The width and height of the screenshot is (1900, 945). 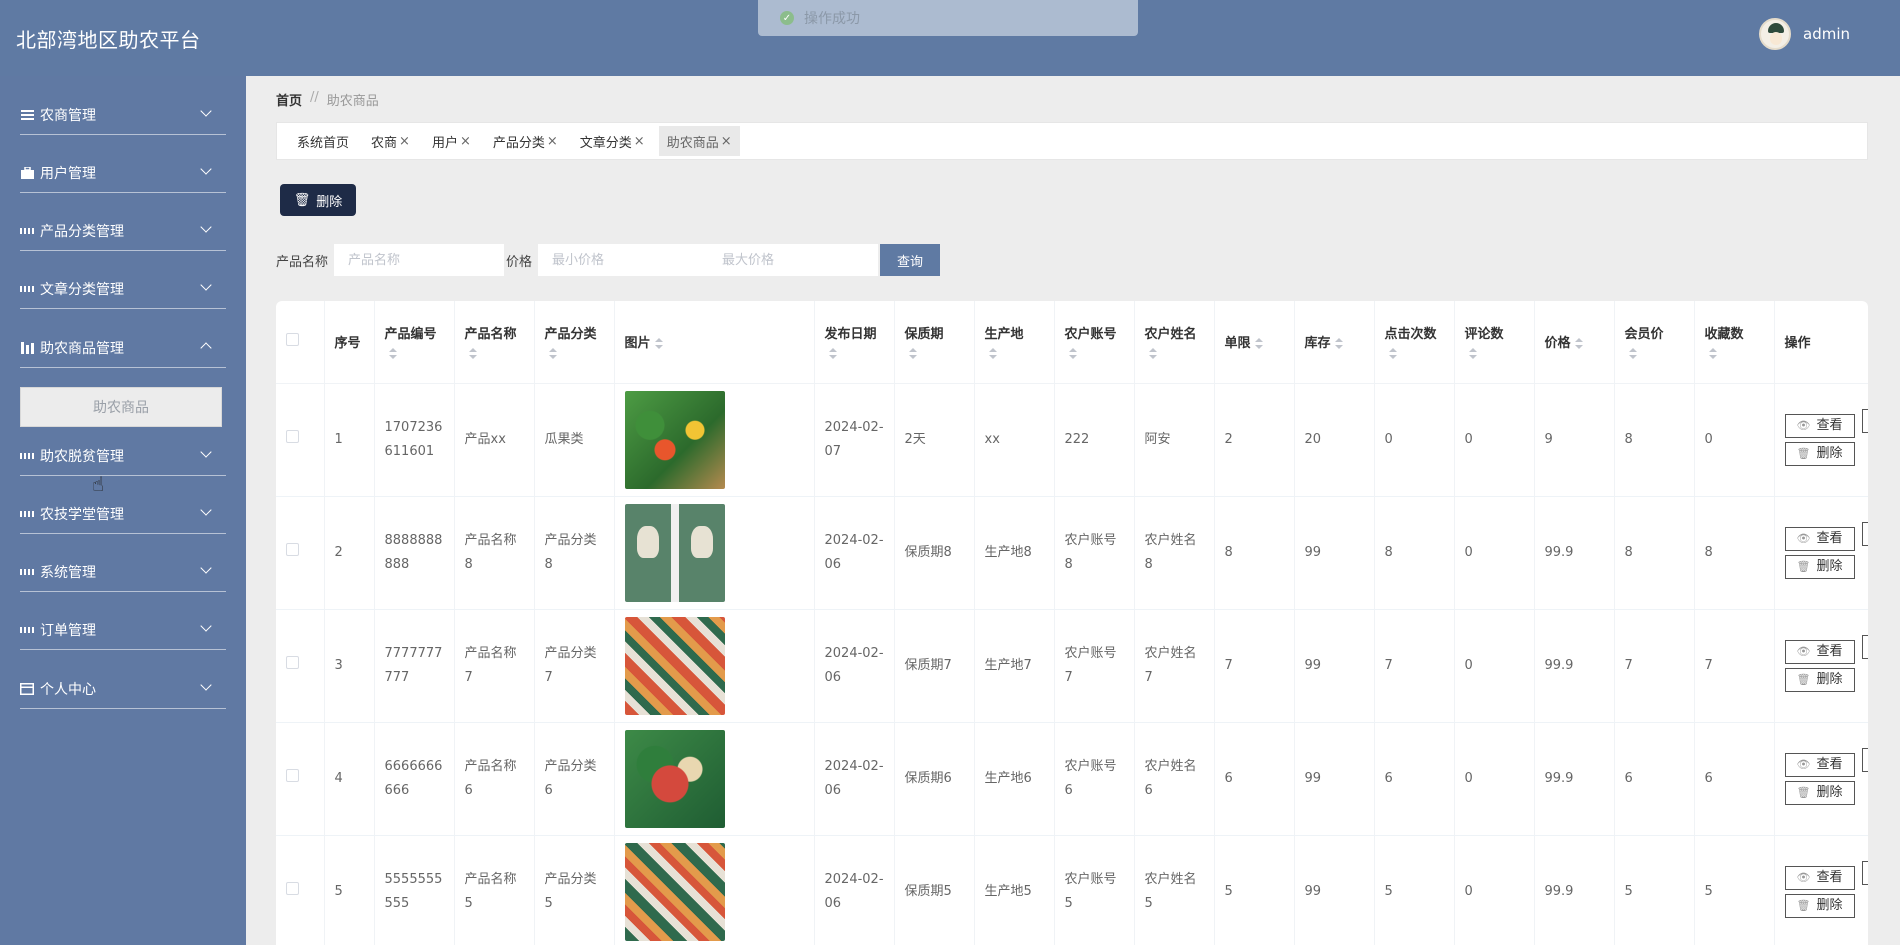 What do you see at coordinates (451, 141) in the screenshot?
I see `tab-users: 用户 ×` at bounding box center [451, 141].